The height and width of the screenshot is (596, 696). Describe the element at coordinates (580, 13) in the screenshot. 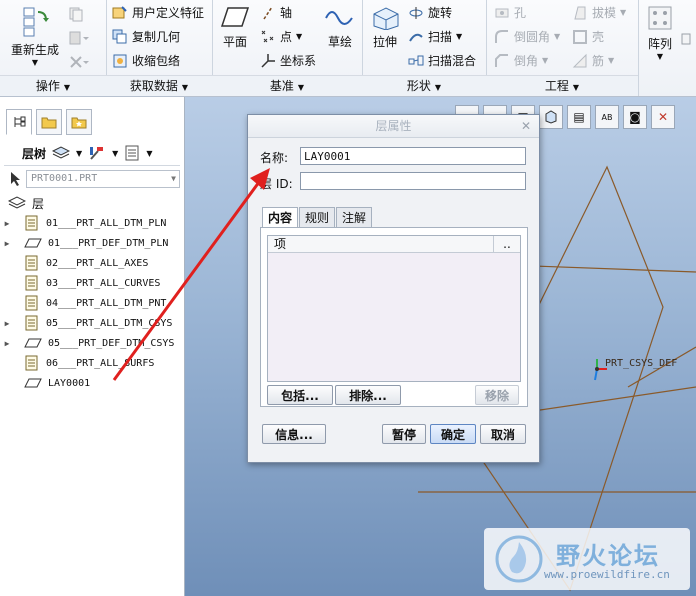

I see `draft-icon` at that location.